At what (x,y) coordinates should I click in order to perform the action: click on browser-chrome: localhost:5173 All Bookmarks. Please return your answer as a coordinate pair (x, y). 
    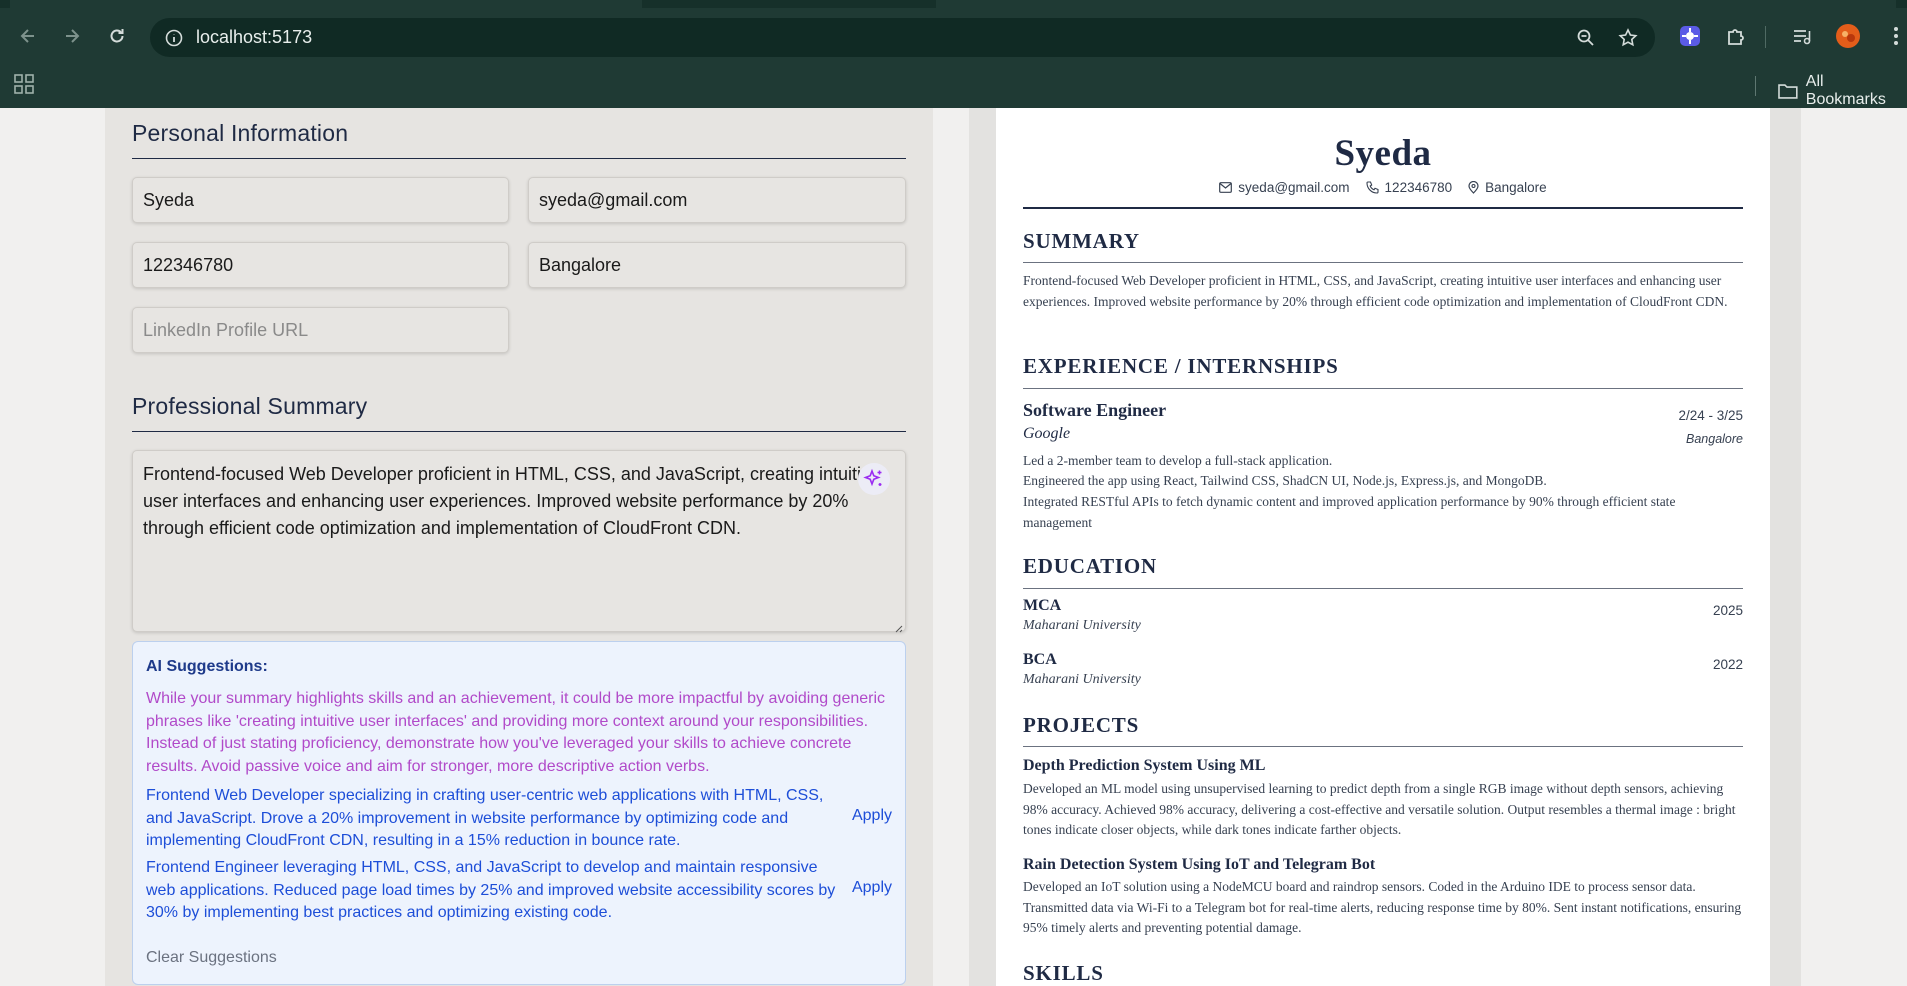
    Looking at the image, I should click on (953, 54).